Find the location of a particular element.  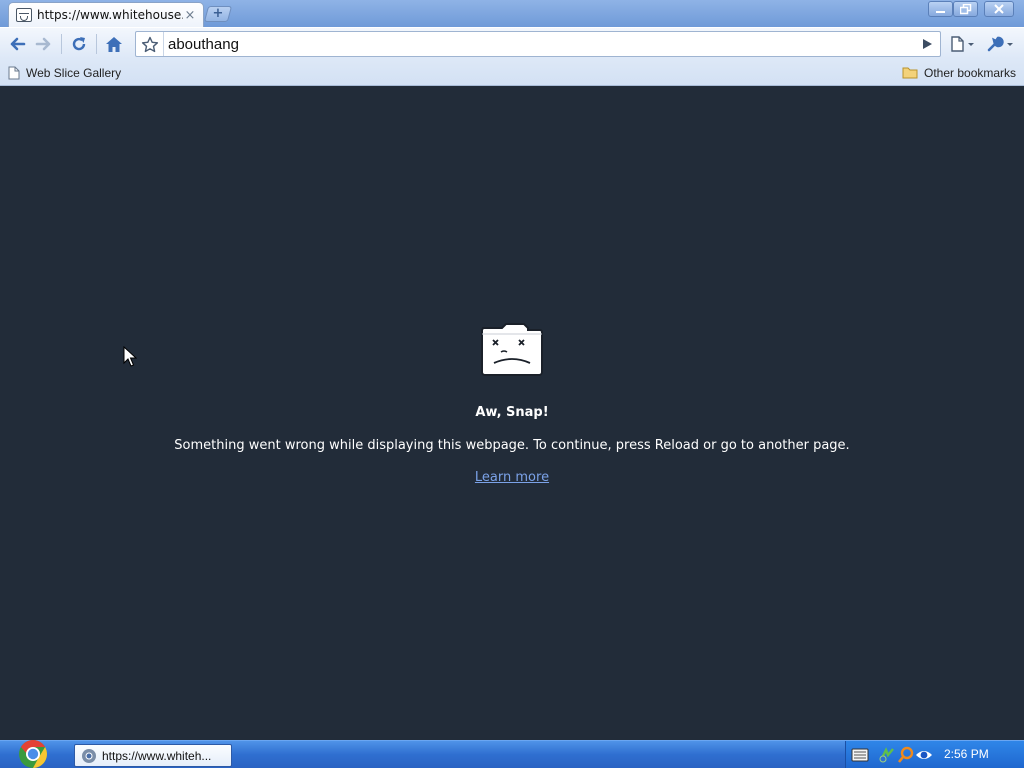

close-window-button is located at coordinates (999, 9).